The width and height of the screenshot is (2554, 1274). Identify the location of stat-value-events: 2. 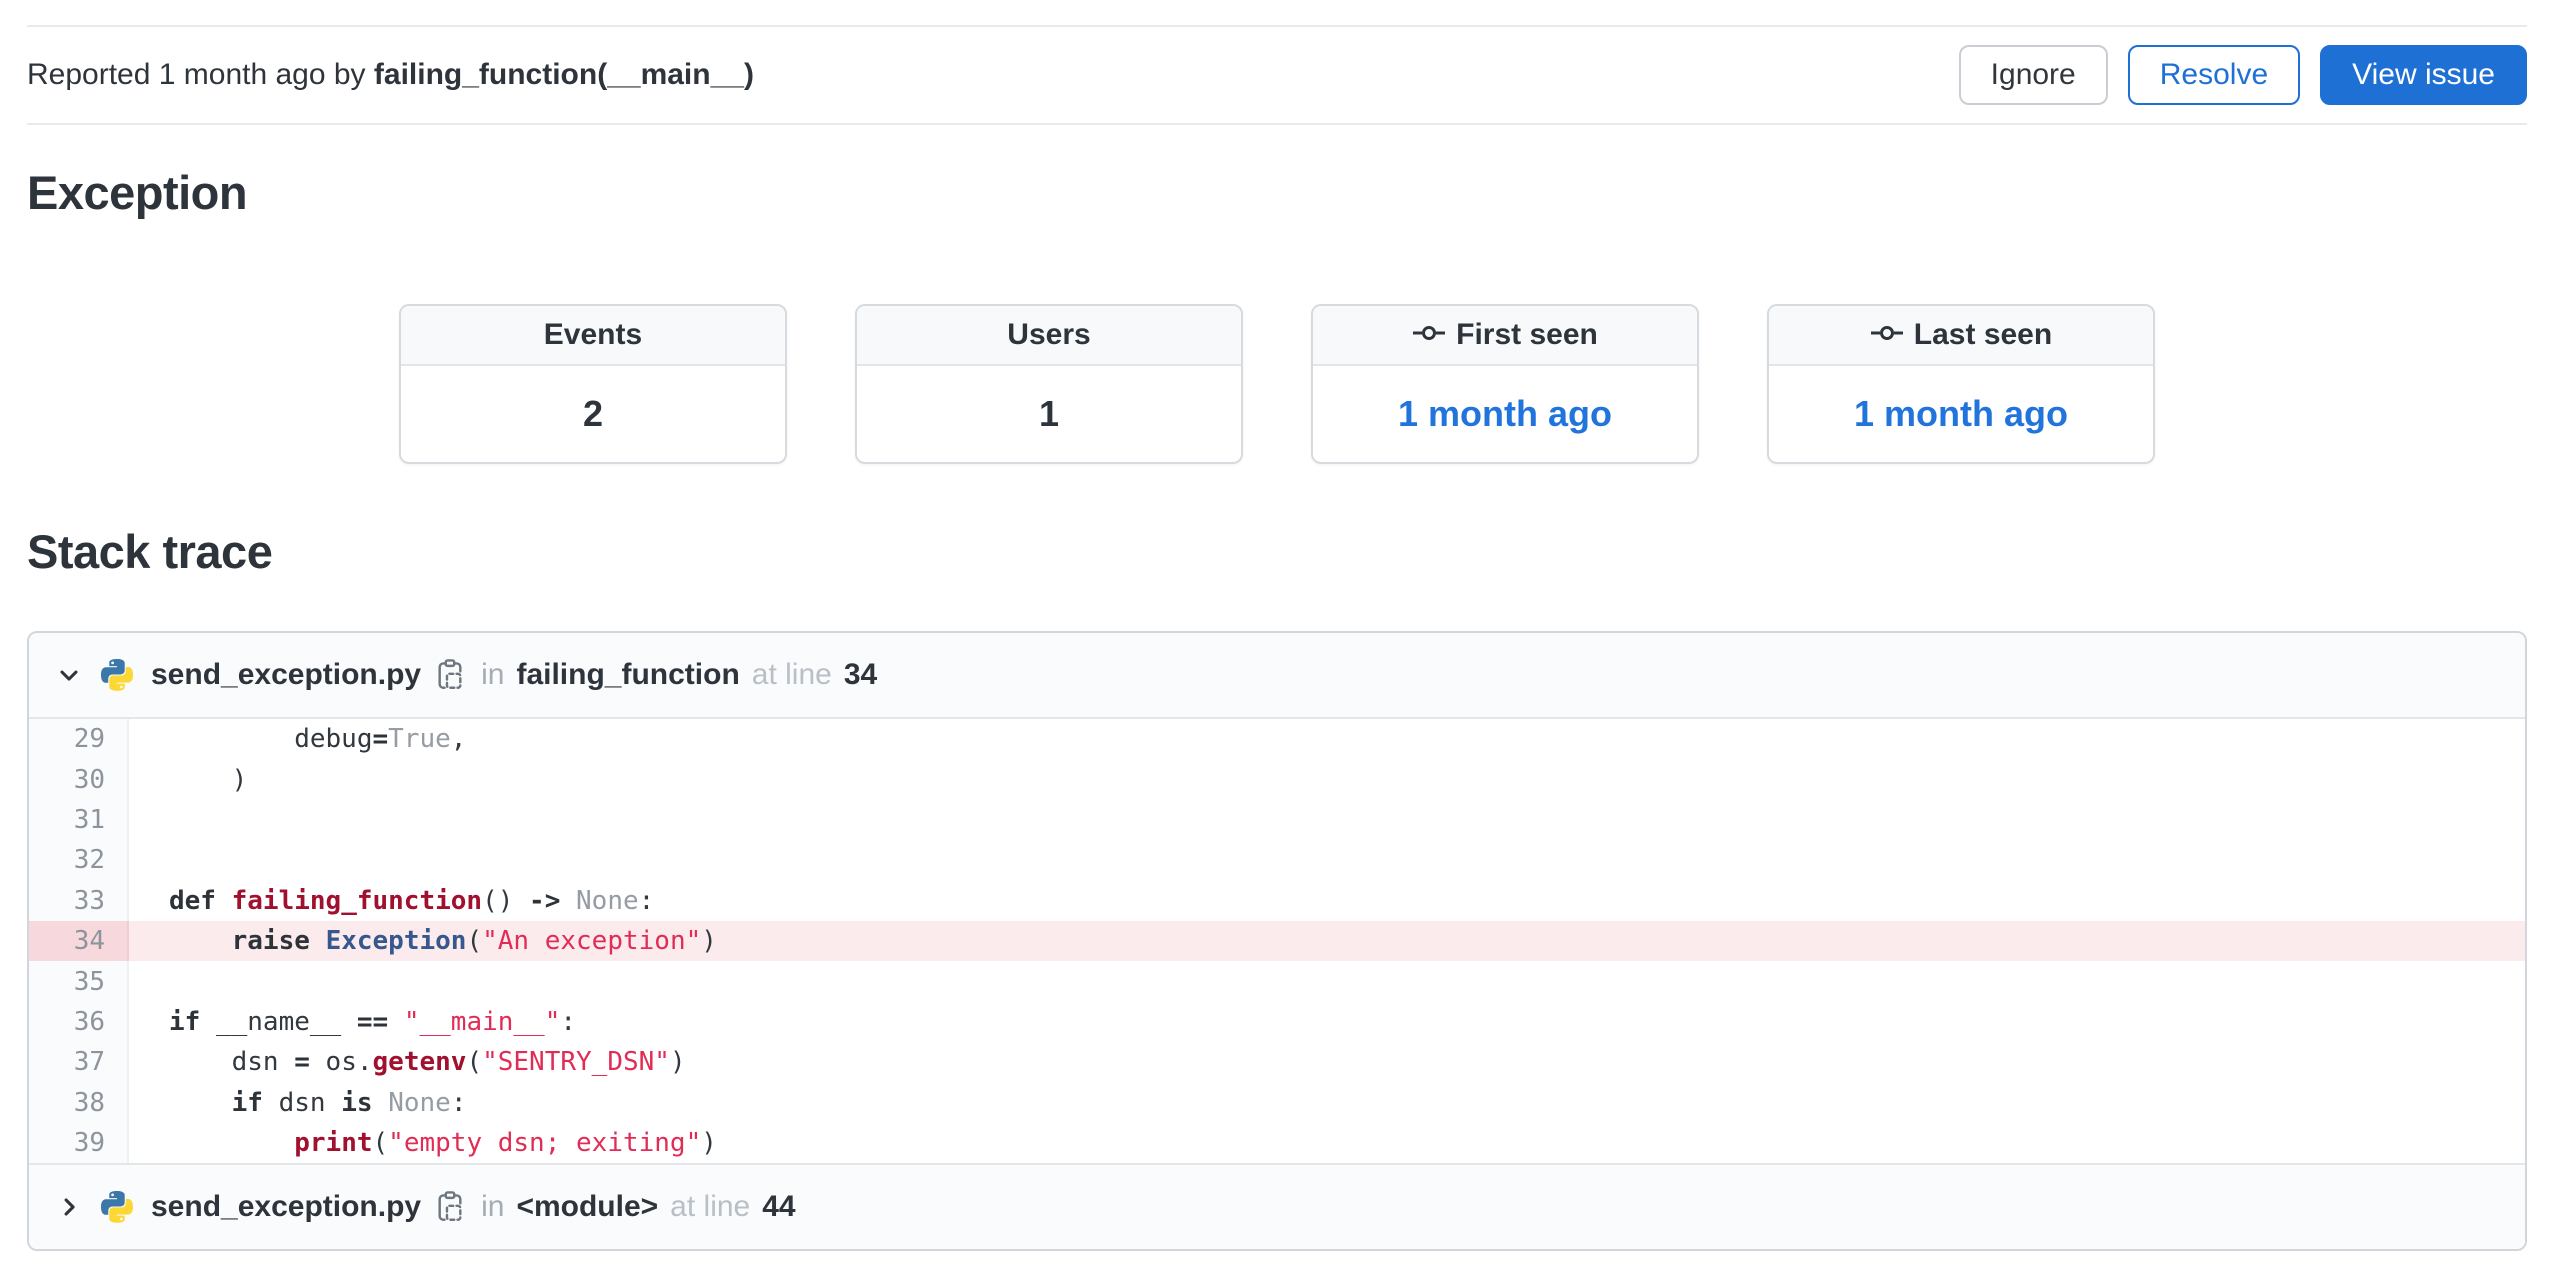
(593, 413).